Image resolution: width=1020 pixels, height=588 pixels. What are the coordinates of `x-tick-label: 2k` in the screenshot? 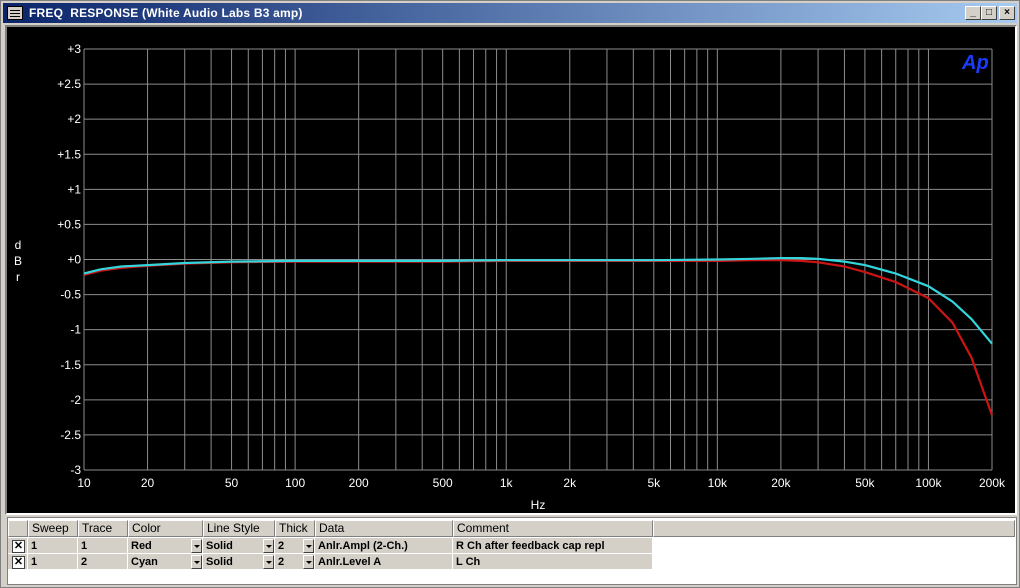 It's located at (570, 483).